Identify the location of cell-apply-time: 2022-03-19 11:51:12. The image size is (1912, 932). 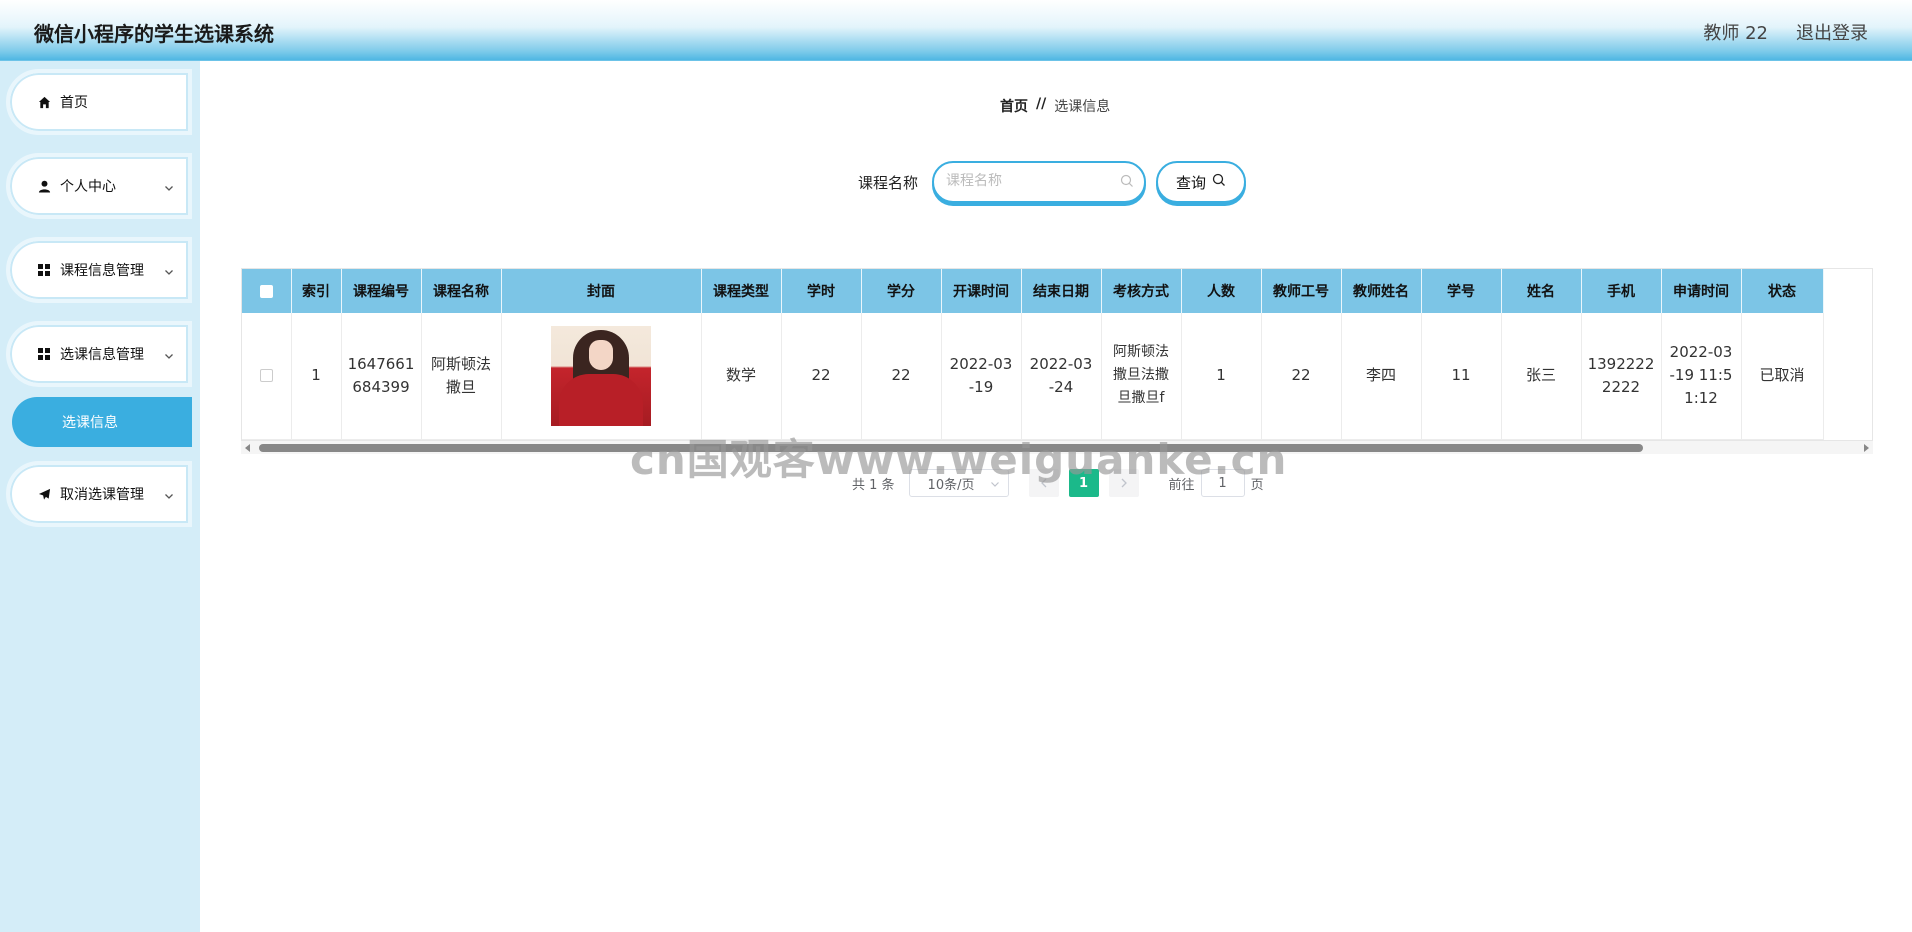
(1701, 376).